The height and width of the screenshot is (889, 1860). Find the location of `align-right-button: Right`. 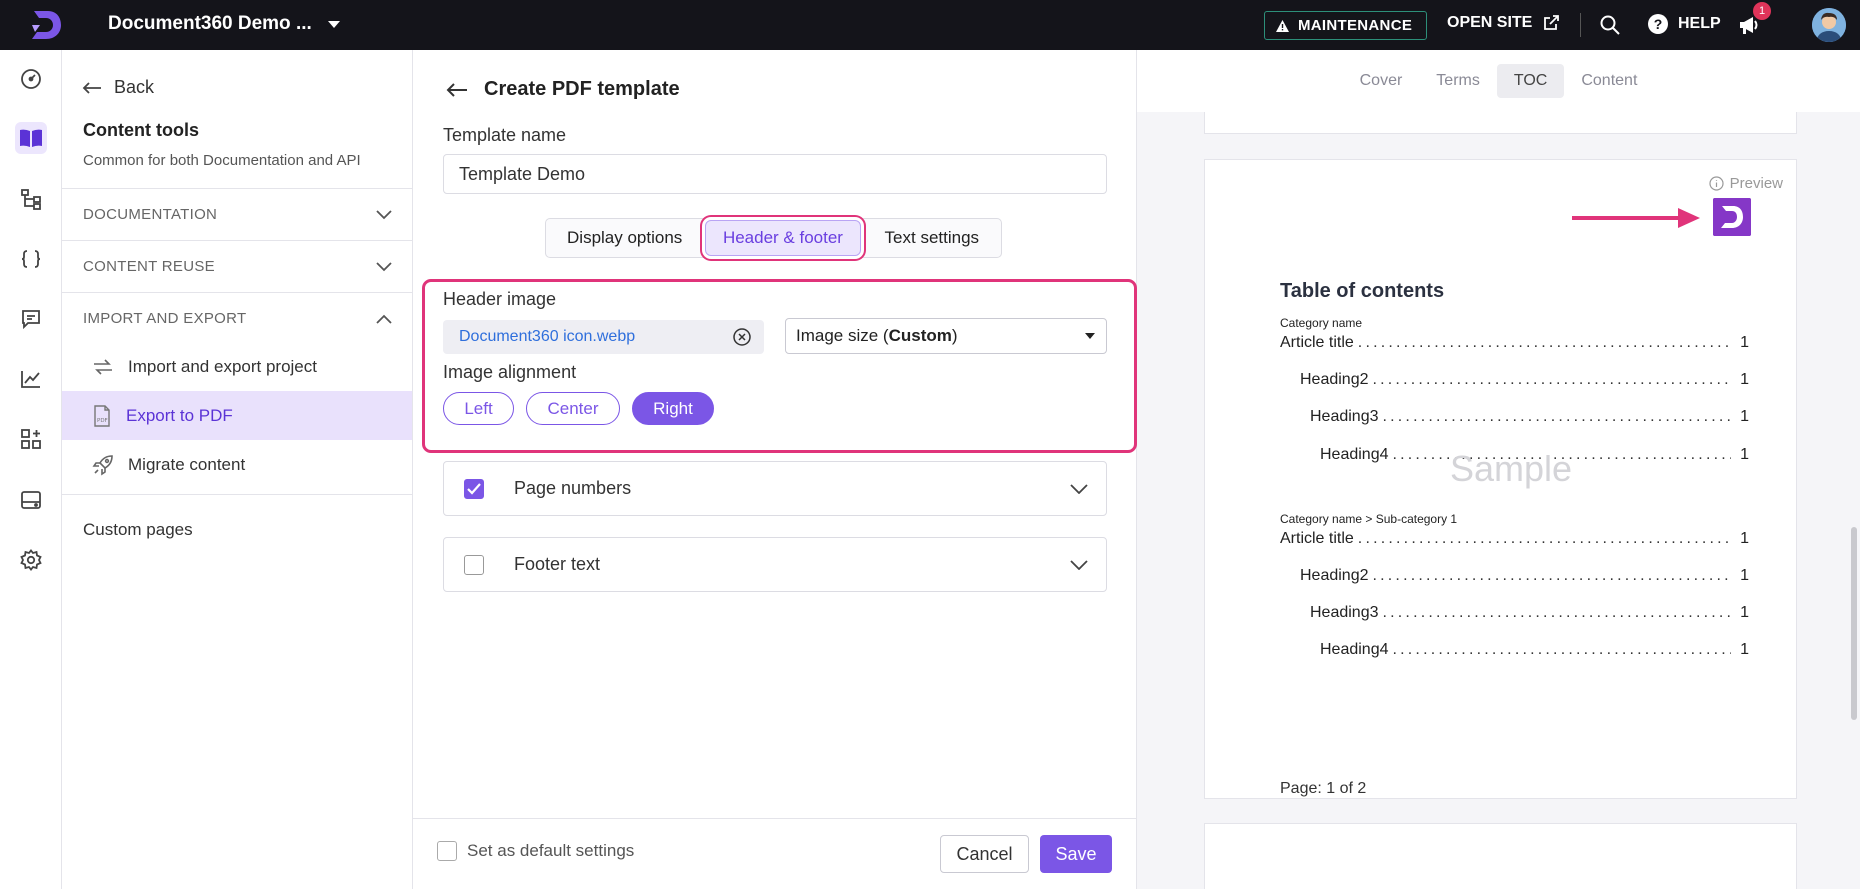

align-right-button: Right is located at coordinates (673, 408).